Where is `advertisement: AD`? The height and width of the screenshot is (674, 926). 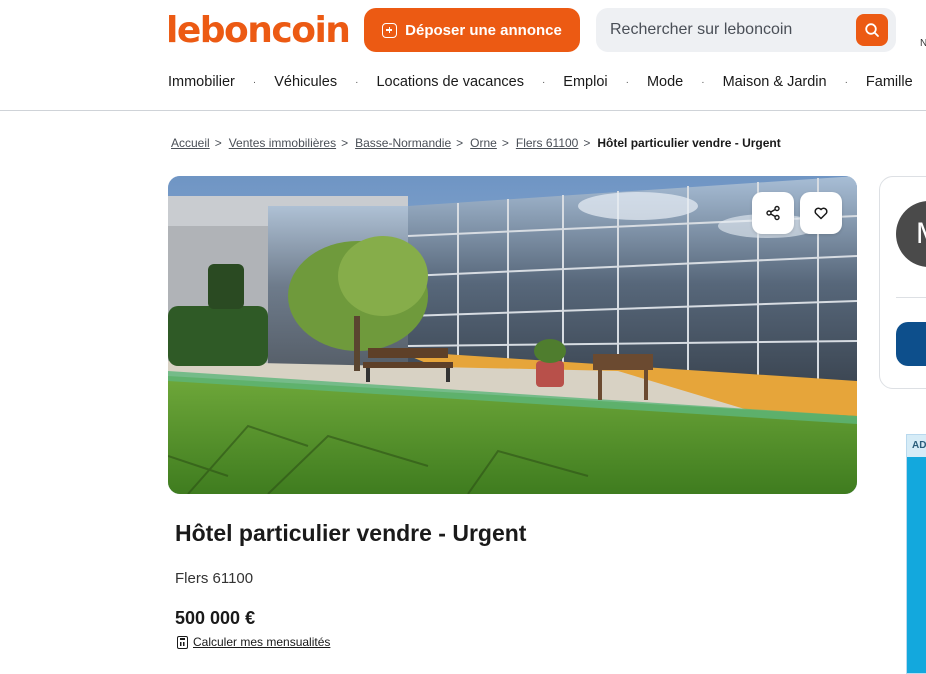 advertisement: AD is located at coordinates (916, 554).